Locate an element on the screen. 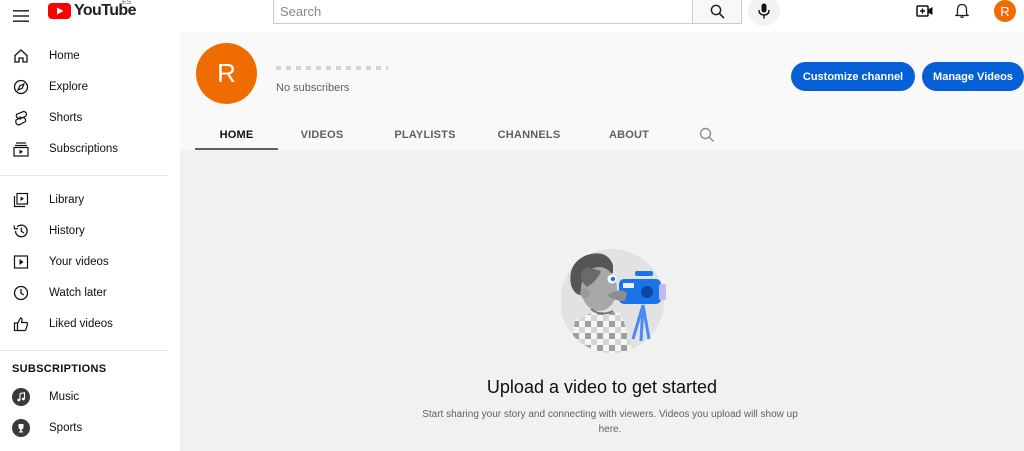 The height and width of the screenshot is (451, 1024). microphone-icon is located at coordinates (764, 11).